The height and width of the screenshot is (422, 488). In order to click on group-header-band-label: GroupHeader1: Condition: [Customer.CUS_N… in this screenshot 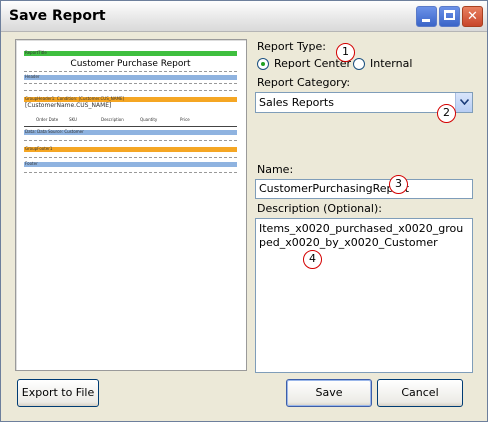, I will do `click(75, 98)`.